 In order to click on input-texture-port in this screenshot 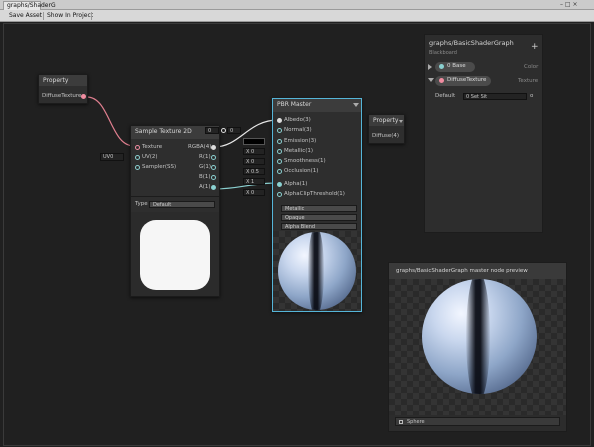, I will do `click(137, 147)`.